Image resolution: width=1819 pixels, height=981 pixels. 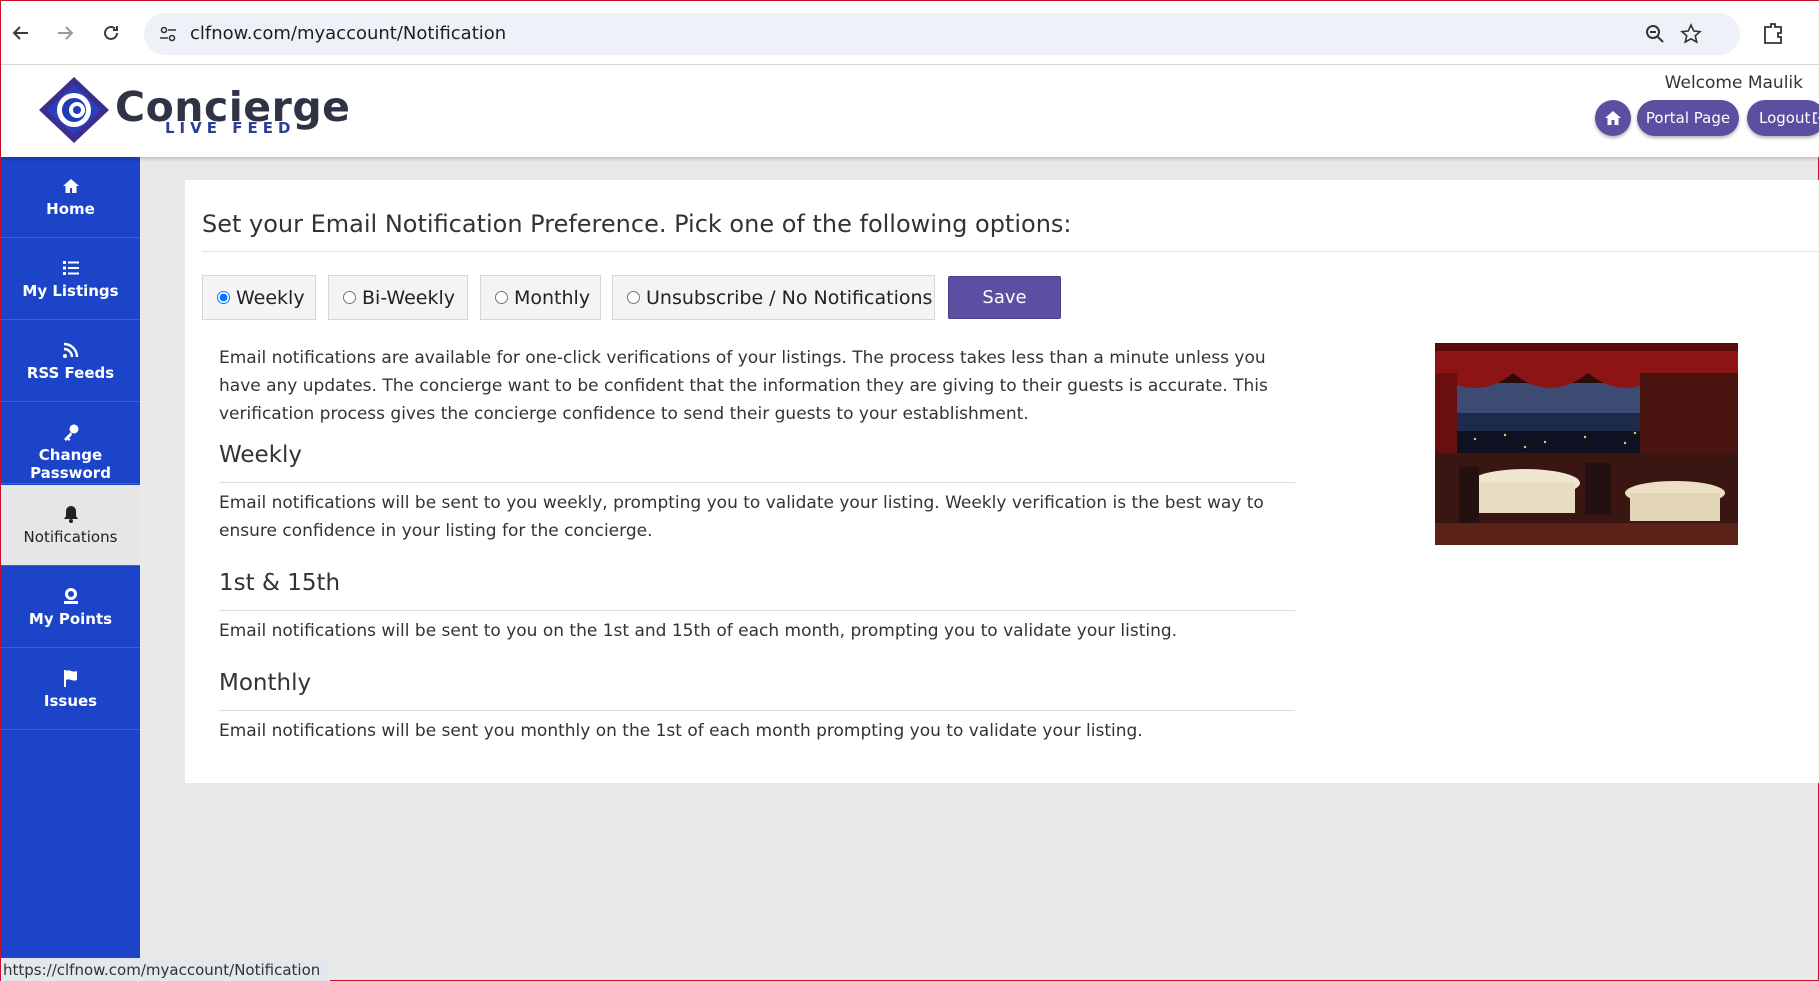 I want to click on logout-label: Logout, so click(x=1785, y=118).